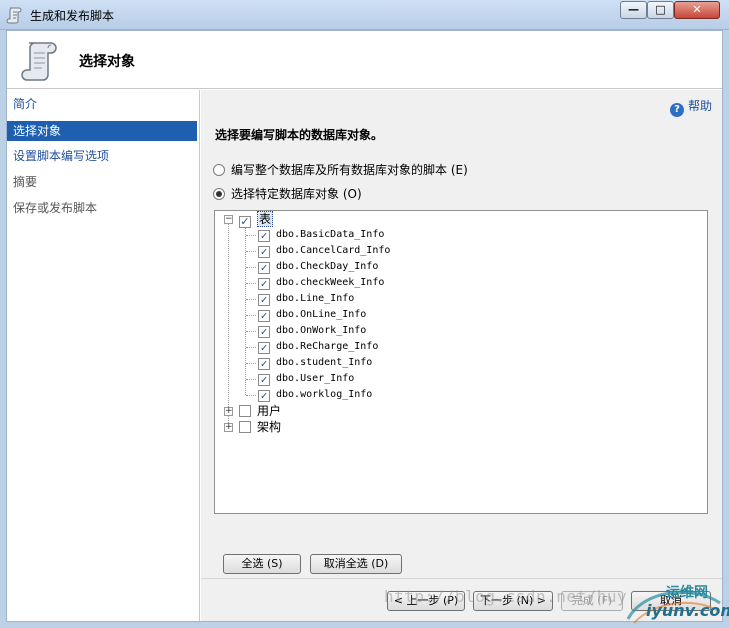  I want to click on table-name-label: dbo.worklog_Info, so click(324, 394).